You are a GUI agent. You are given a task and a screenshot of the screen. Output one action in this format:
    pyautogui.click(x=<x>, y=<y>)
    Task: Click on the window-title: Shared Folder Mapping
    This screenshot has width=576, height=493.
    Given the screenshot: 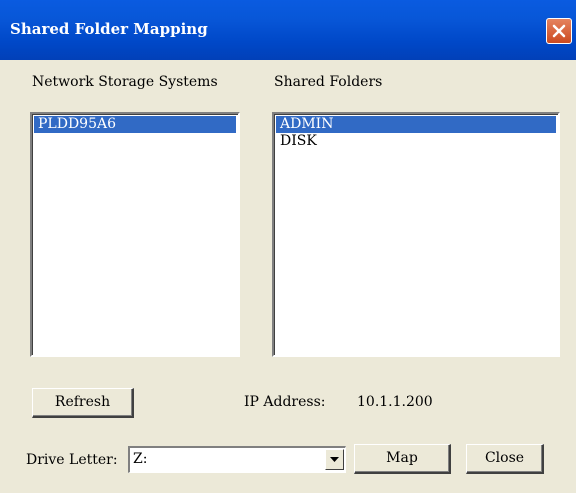 What is the action you would take?
    pyautogui.click(x=109, y=29)
    